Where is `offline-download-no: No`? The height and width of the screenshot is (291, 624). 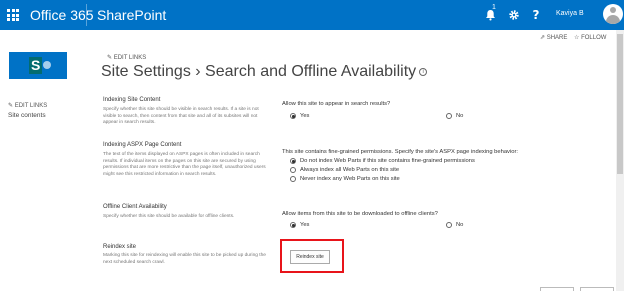
offline-download-no: No is located at coordinates (454, 225).